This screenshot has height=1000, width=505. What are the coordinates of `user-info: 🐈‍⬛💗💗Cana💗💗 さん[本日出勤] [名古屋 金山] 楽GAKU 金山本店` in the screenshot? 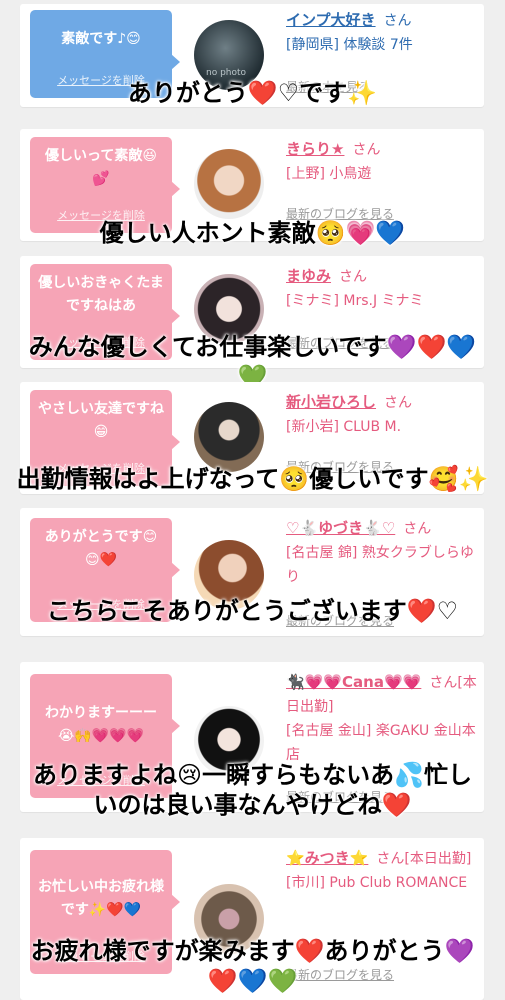 It's located at (382, 718).